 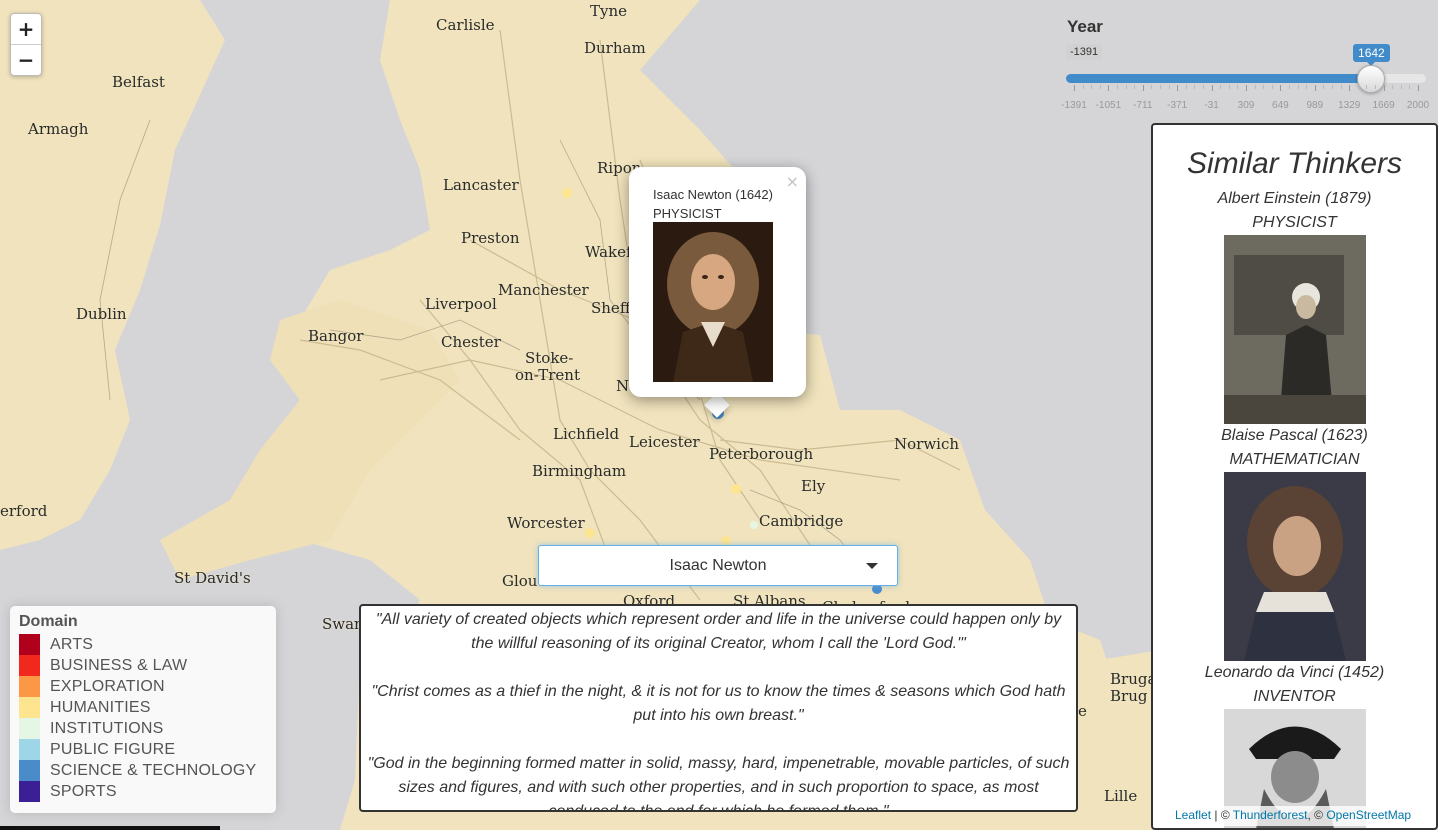 What do you see at coordinates (1294, 542) in the screenshot?
I see `thinker-card: Blaise Pascal (1623) MATHEMATICIAN` at bounding box center [1294, 542].